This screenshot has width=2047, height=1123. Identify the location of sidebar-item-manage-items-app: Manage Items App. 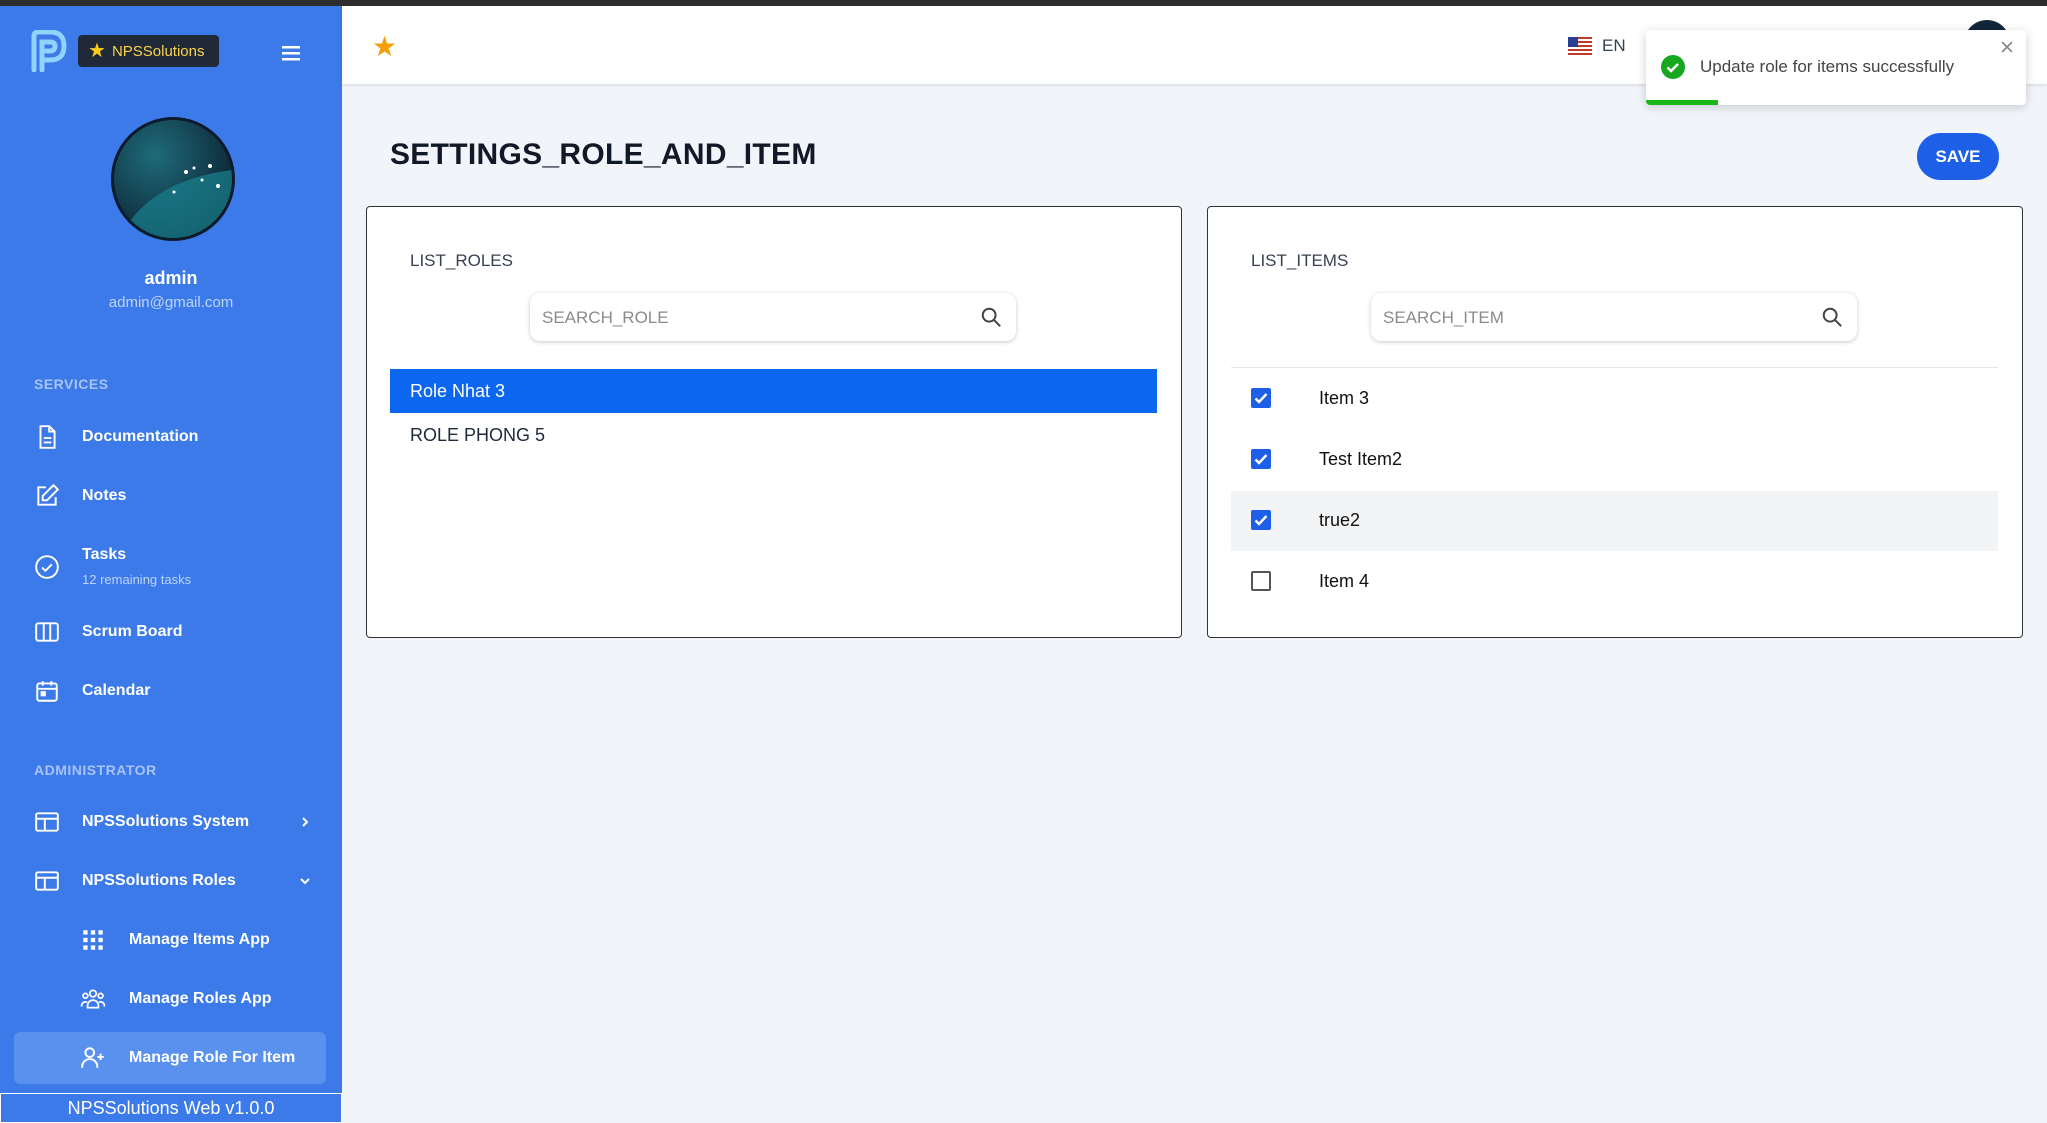
(170, 940).